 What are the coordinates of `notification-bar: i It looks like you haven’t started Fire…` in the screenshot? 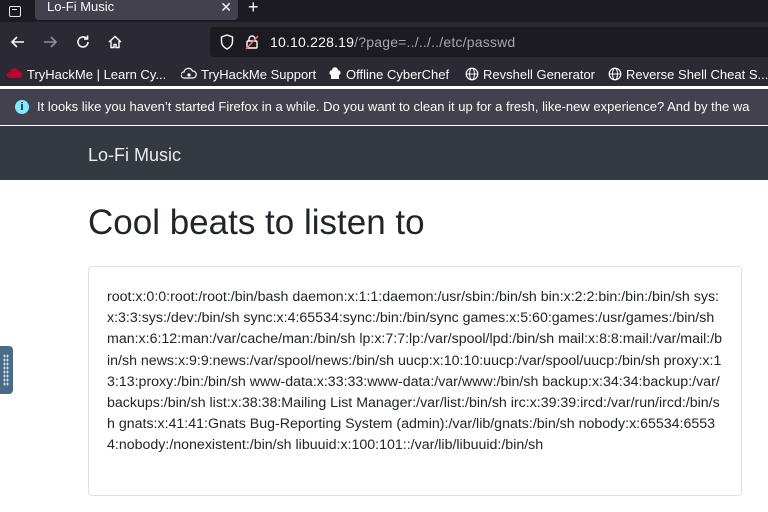 It's located at (384, 107).